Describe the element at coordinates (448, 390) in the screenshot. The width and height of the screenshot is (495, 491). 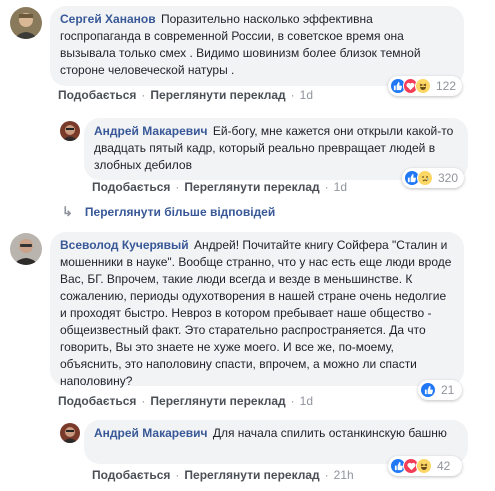
I see `reaction-count: 21` at that location.